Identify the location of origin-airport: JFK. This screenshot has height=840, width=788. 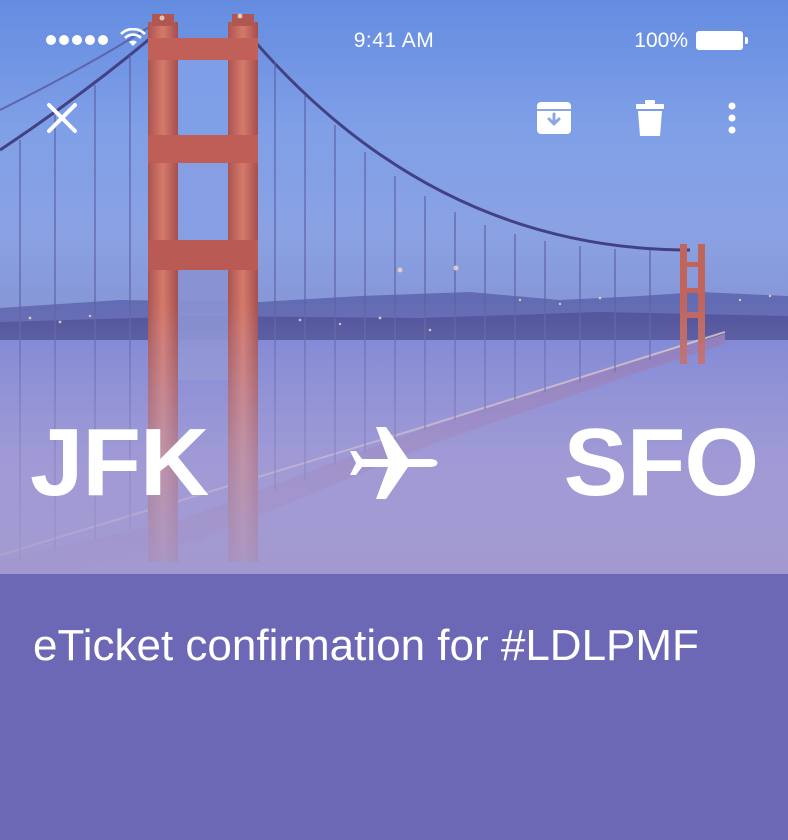
(119, 462).